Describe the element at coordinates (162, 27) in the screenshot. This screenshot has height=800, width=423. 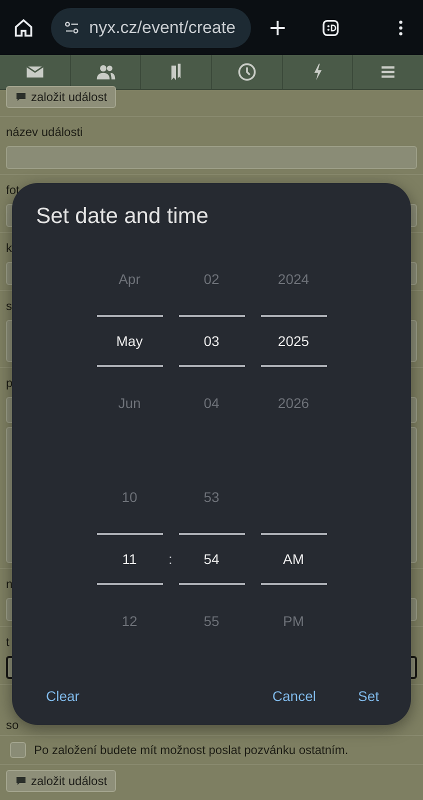
I see `url-text: nyx.cz/event/create` at that location.